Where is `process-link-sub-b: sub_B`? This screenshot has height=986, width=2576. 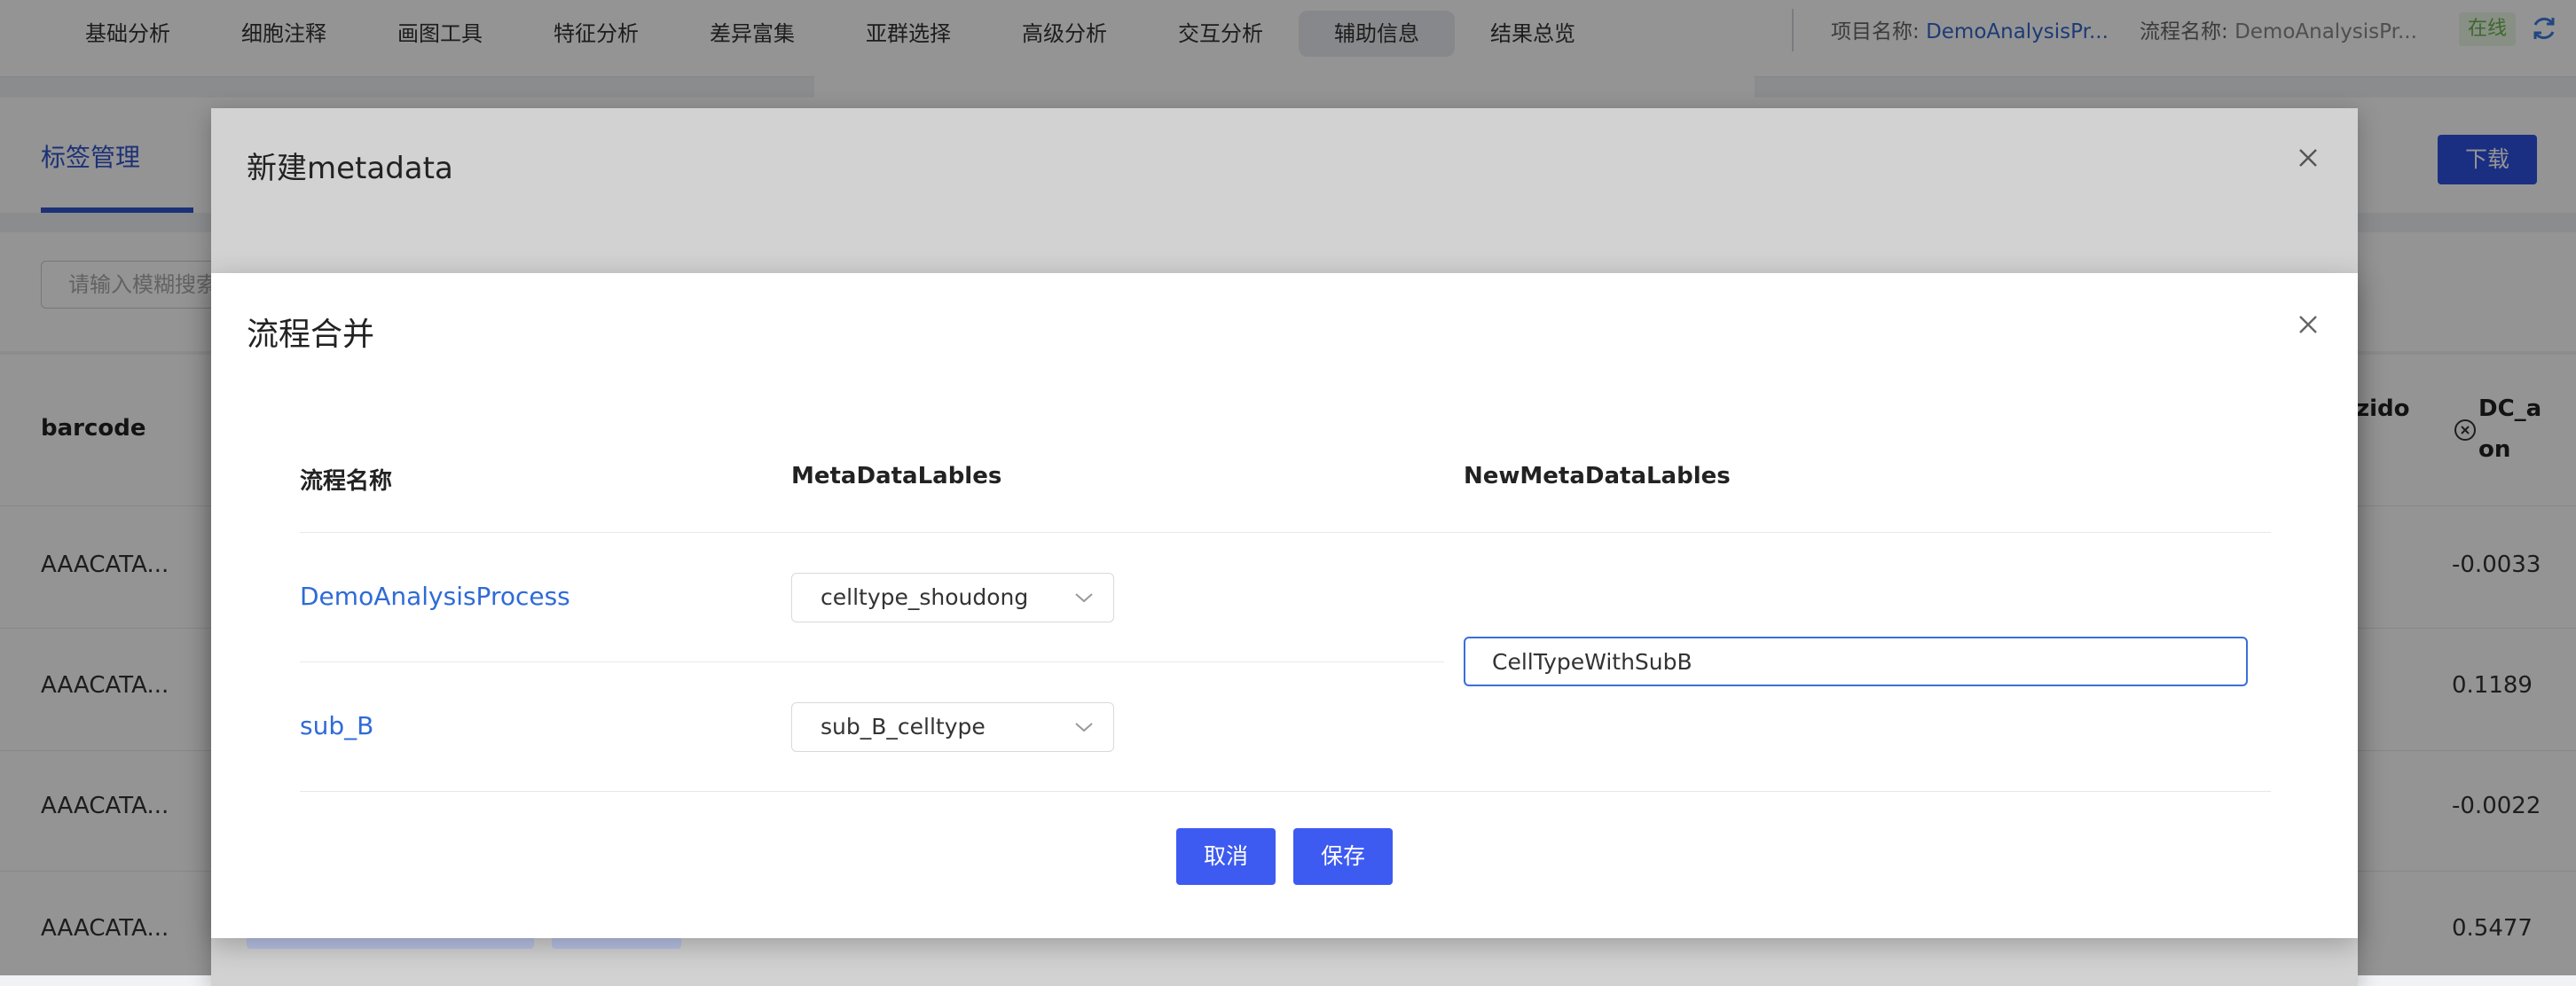
process-link-sub-b: sub_B is located at coordinates (336, 725).